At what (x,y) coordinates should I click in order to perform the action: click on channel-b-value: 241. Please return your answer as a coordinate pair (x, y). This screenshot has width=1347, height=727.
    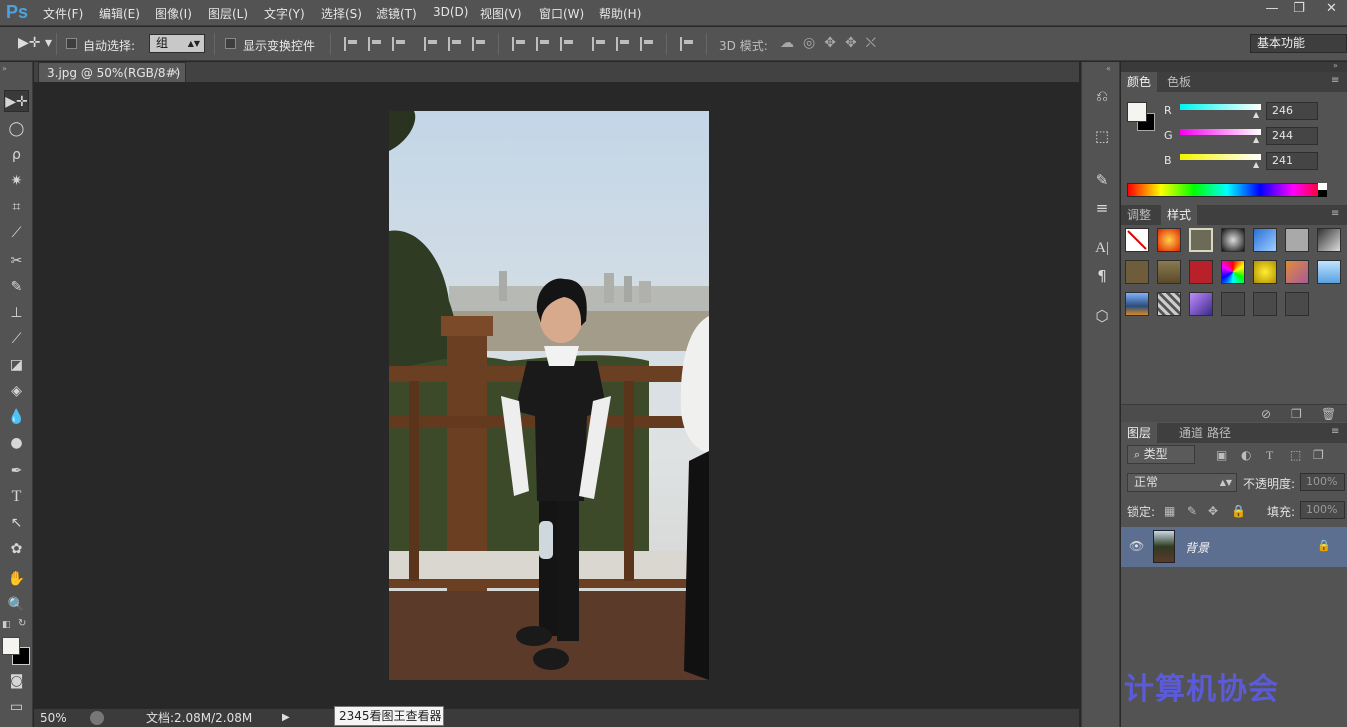
    Looking at the image, I should click on (1292, 161).